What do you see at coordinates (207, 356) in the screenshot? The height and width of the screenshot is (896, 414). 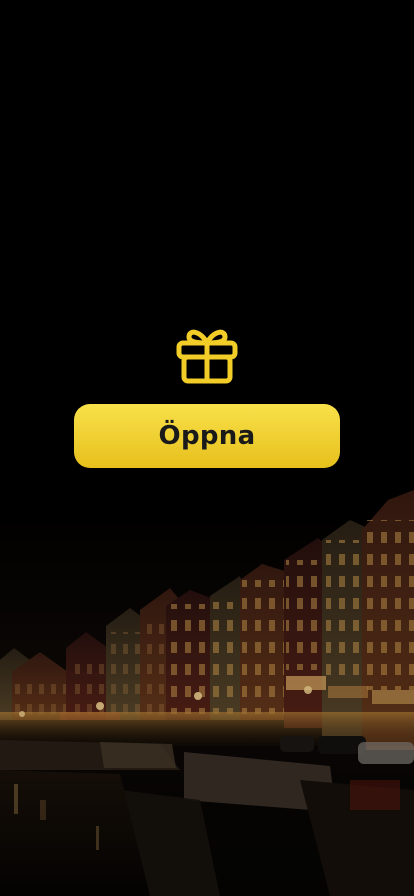 I see `gift-icon` at bounding box center [207, 356].